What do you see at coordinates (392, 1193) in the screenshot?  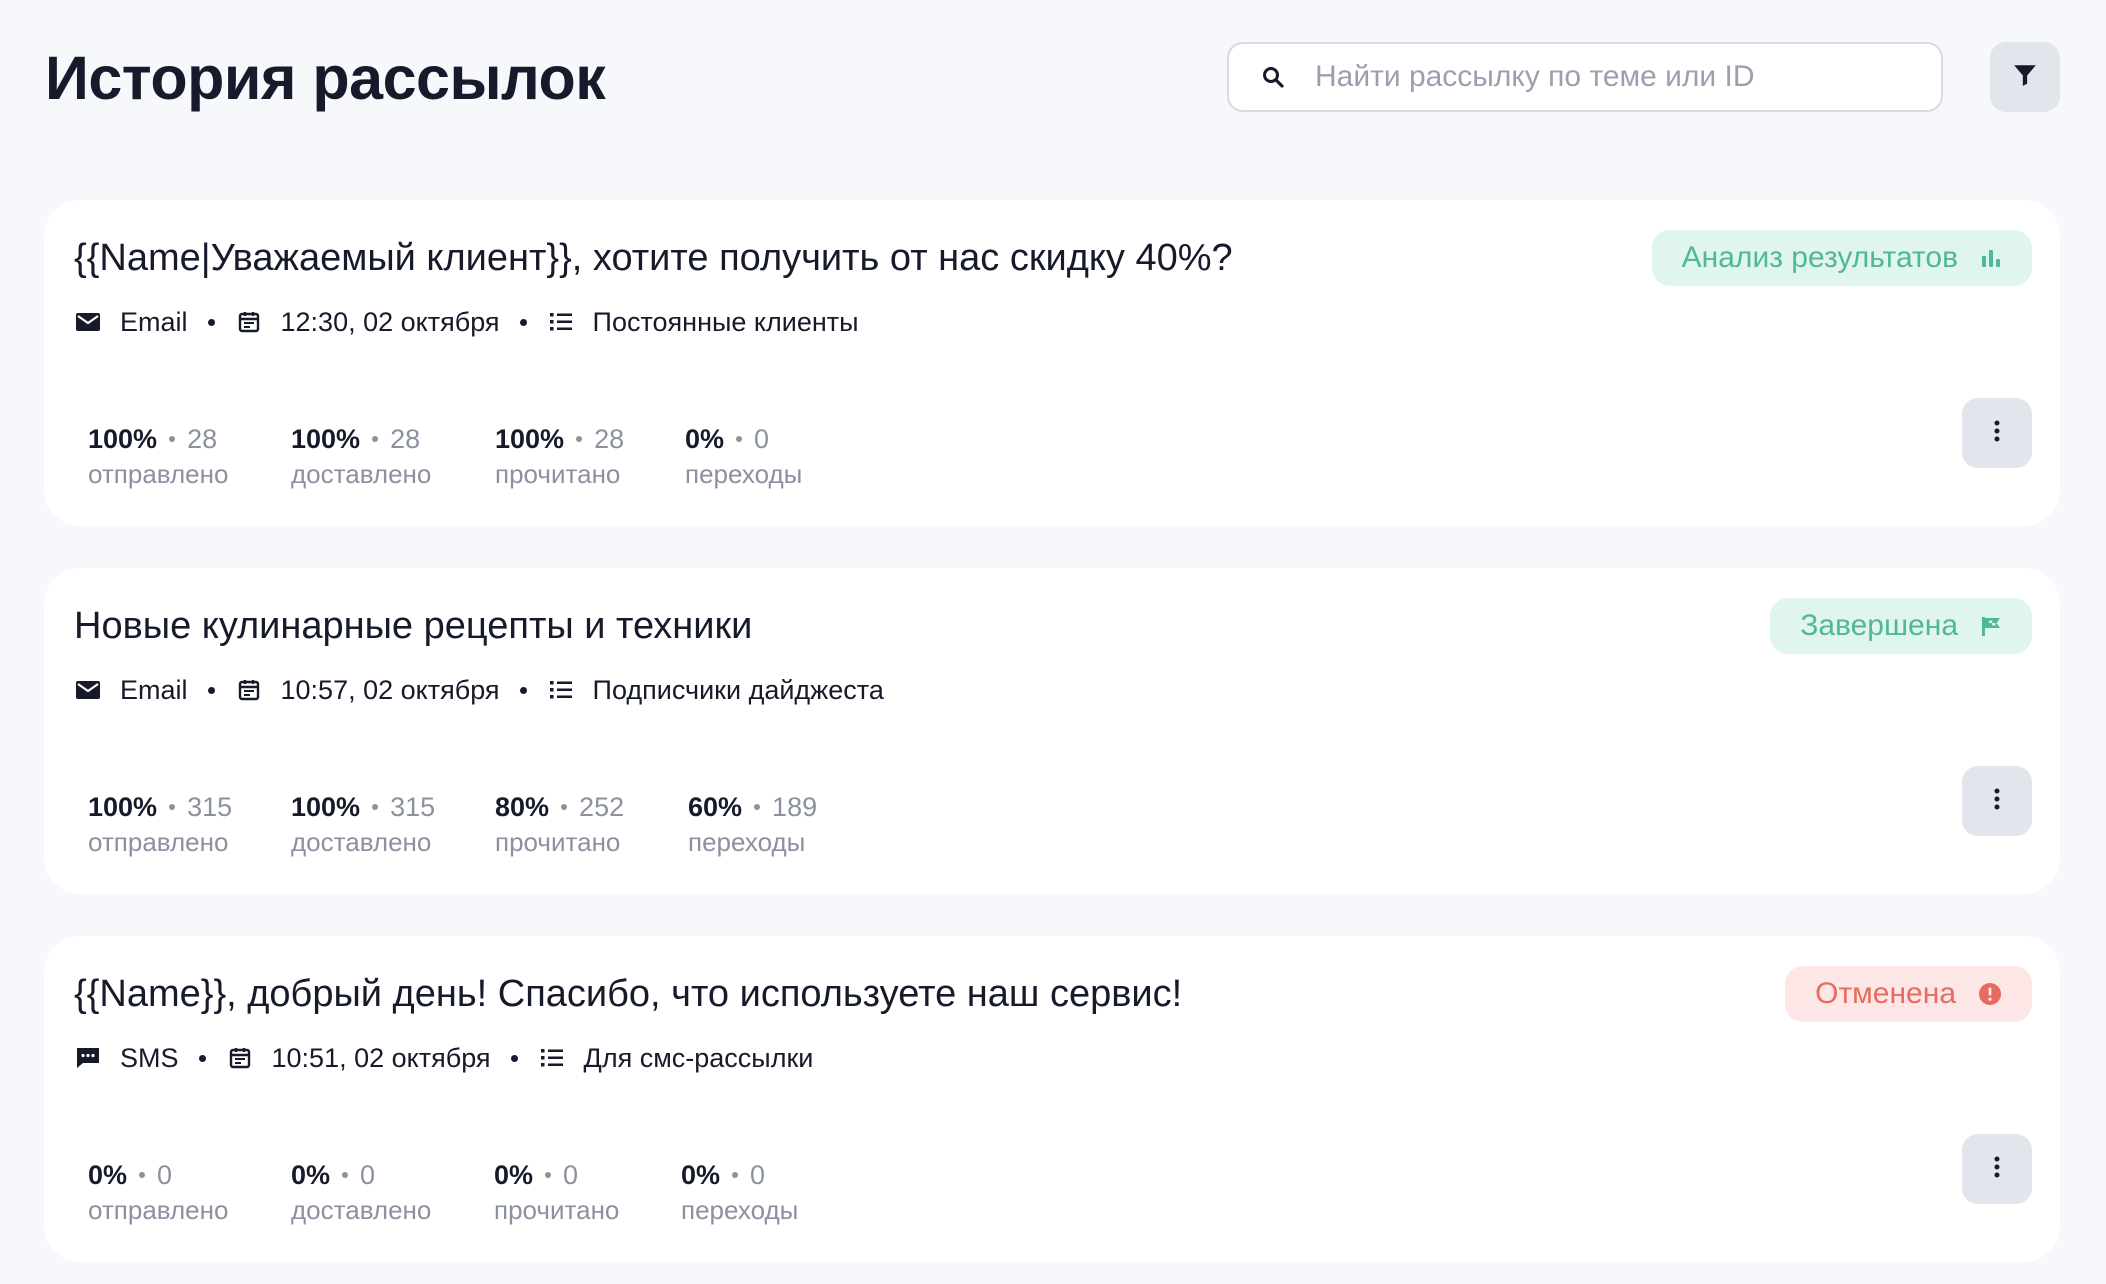 I see `stat-delivered: 0% 0 доставлено` at bounding box center [392, 1193].